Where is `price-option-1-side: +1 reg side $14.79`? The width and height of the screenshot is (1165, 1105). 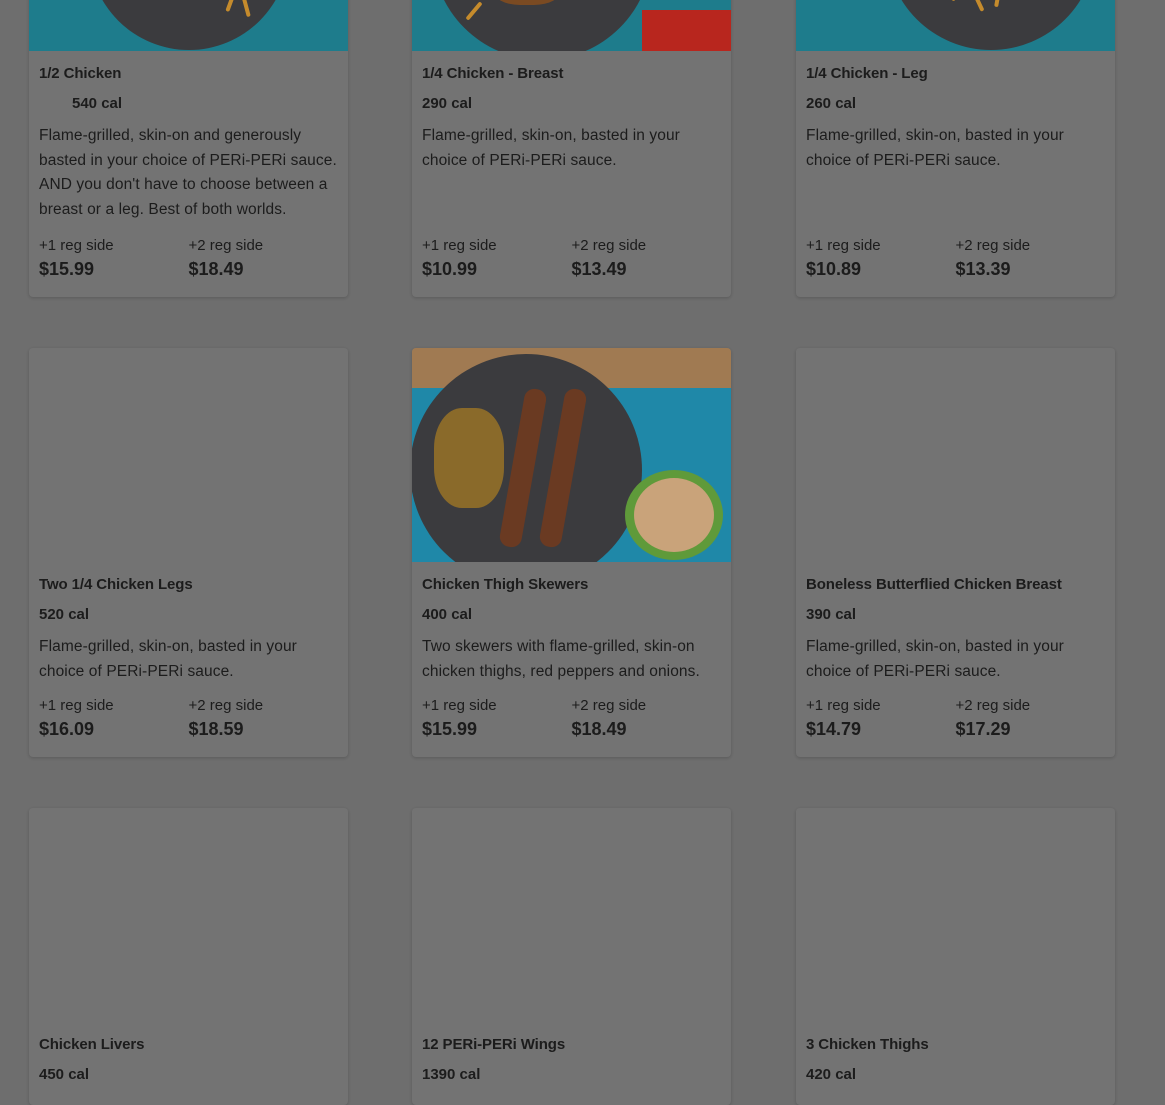
price-option-1-side: +1 reg side $14.79 is located at coordinates (881, 719).